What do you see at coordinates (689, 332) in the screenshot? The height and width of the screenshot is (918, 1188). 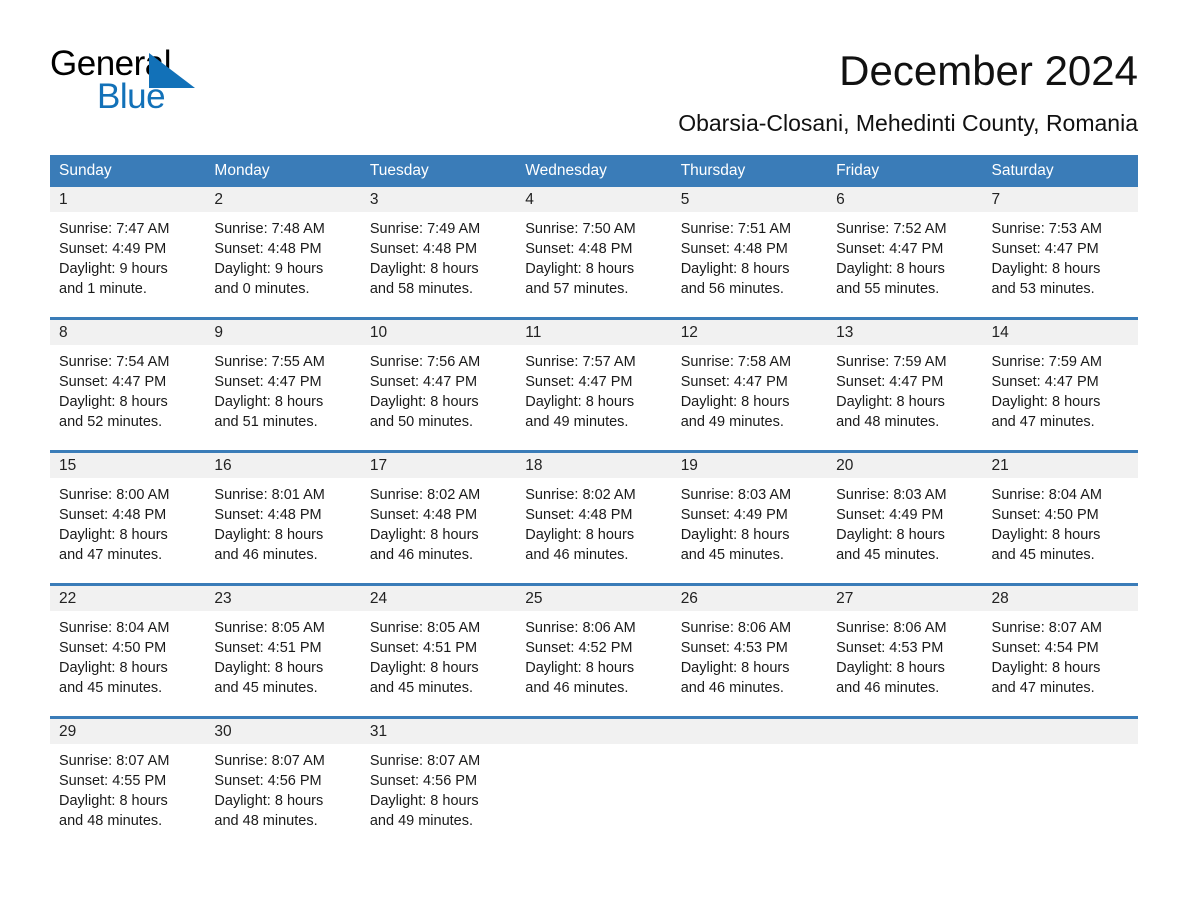 I see `day-number: 12` at bounding box center [689, 332].